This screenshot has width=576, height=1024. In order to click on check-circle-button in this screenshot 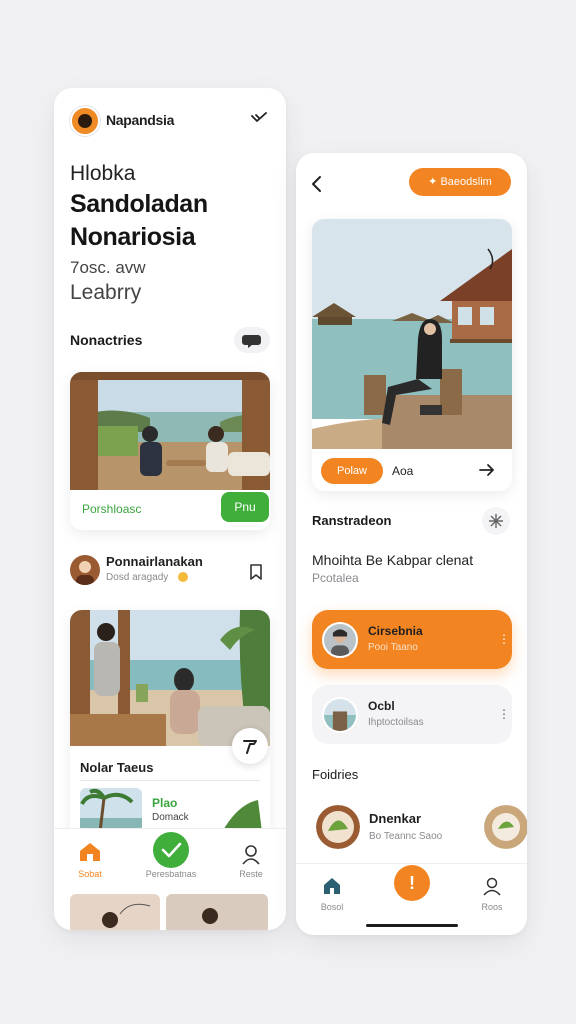, I will do `click(171, 850)`.